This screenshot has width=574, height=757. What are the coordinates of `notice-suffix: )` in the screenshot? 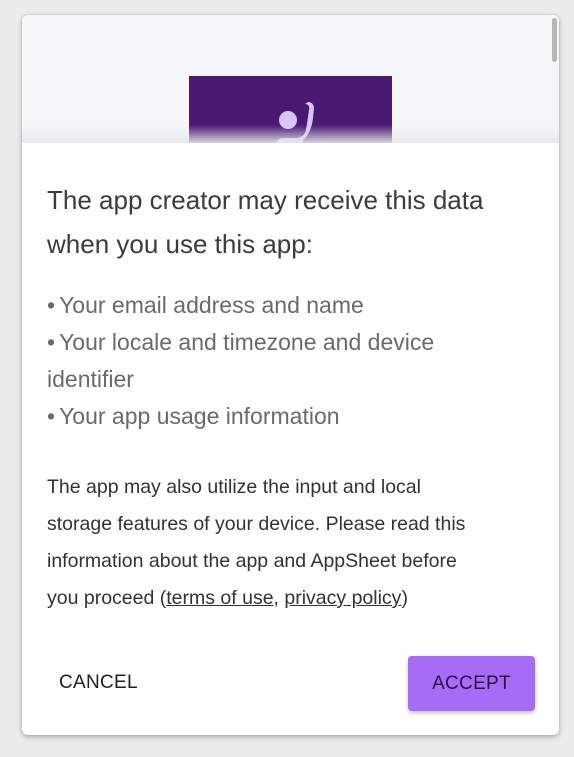 It's located at (404, 598).